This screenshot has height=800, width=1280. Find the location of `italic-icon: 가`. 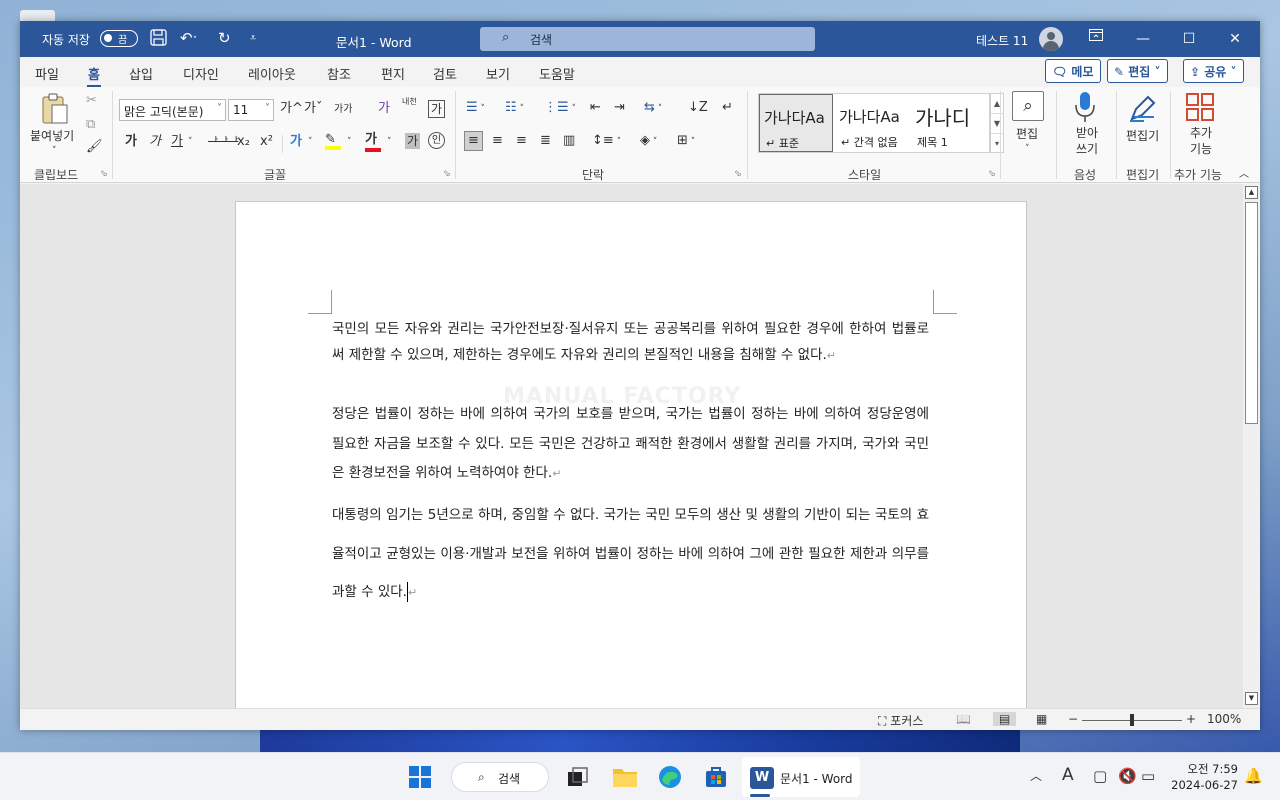

italic-icon: 가 is located at coordinates (155, 142).